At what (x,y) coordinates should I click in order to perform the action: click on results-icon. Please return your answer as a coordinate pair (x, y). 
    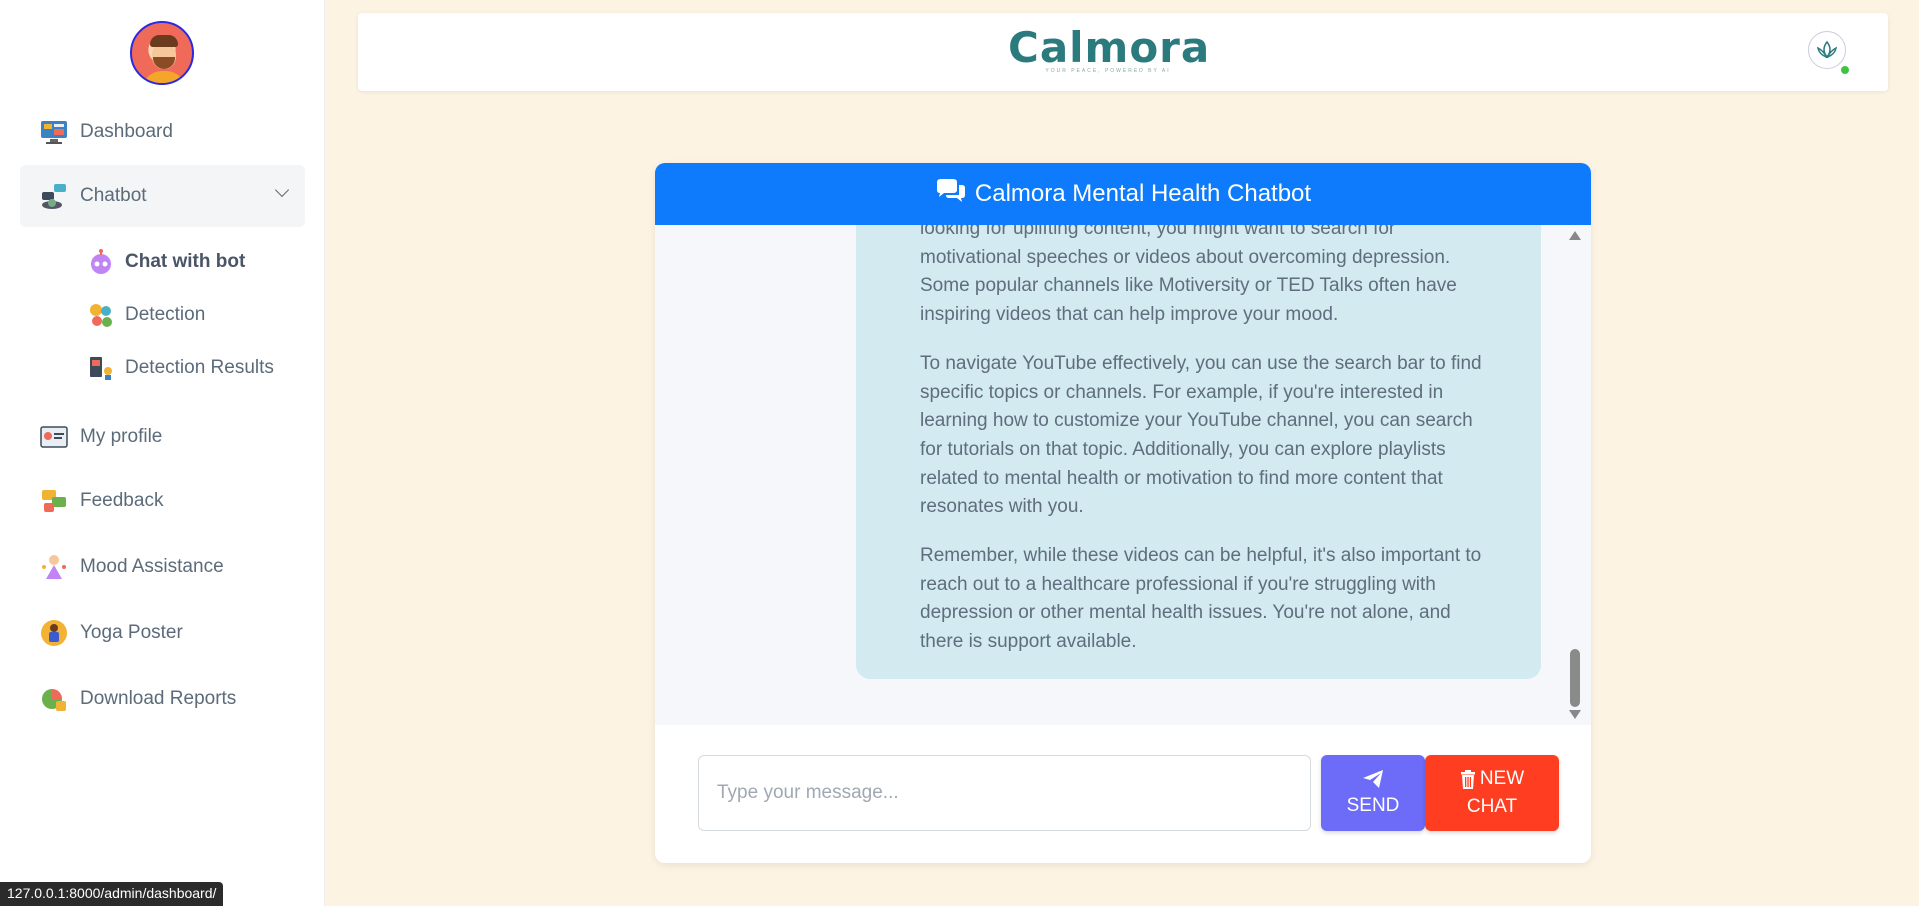
    Looking at the image, I should click on (101, 368).